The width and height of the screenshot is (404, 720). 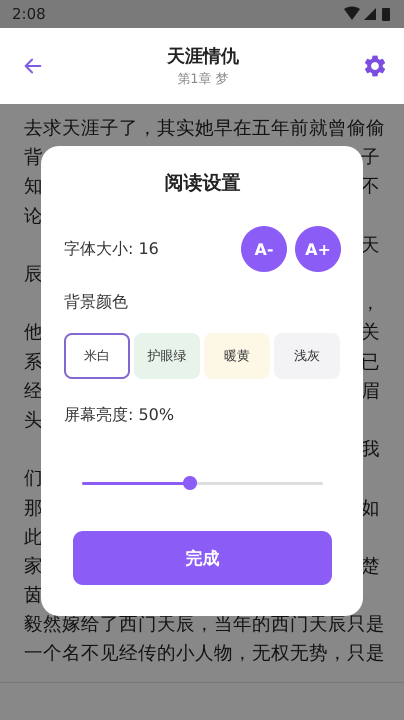 What do you see at coordinates (33, 274) in the screenshot?
I see `chapter-text: 辰` at bounding box center [33, 274].